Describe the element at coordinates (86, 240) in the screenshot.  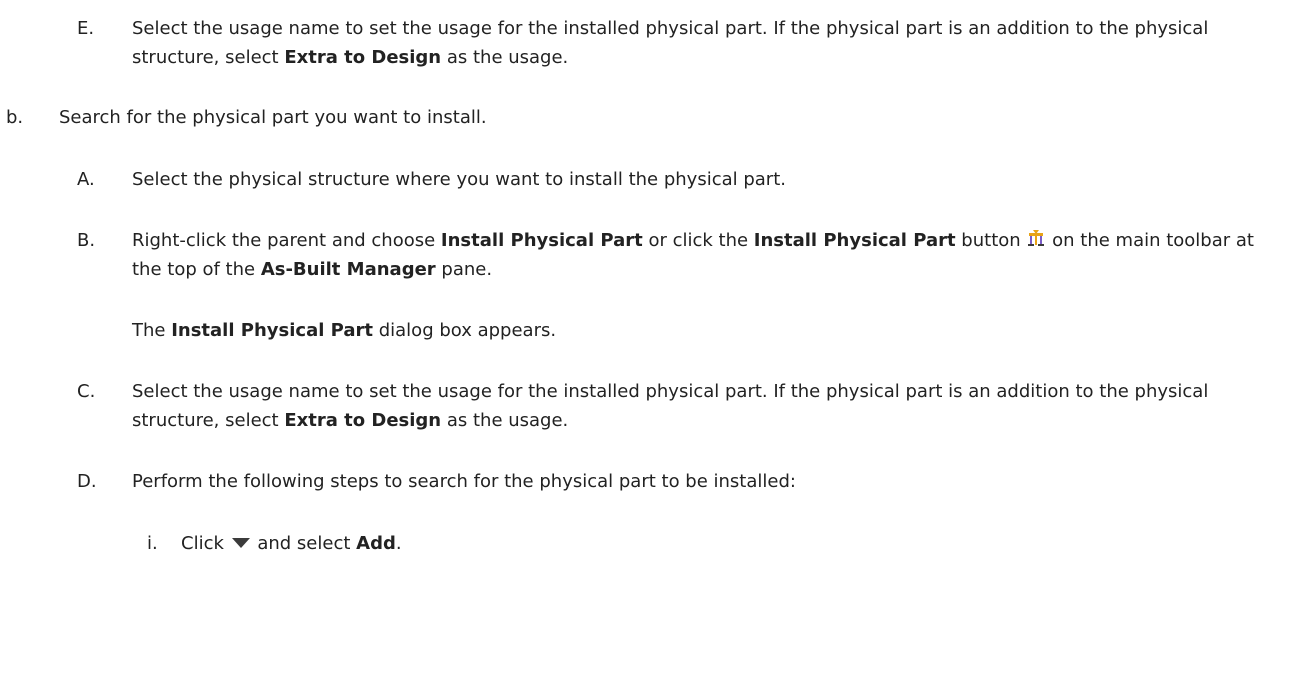
I see `step-marker: B.` at that location.